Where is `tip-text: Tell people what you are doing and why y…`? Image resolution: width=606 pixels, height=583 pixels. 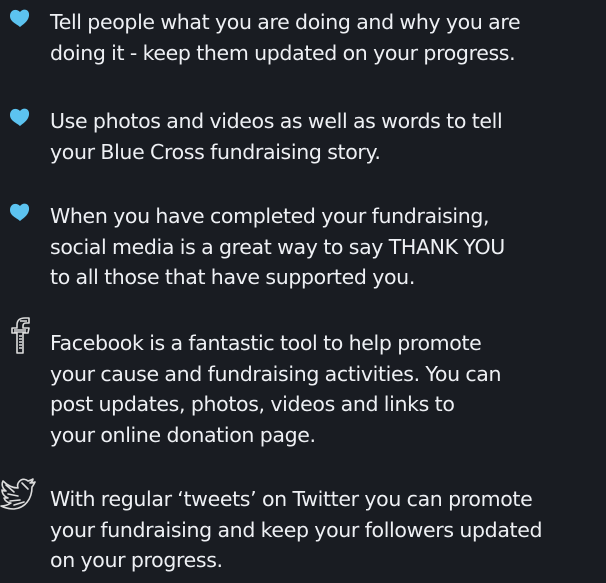
tip-text: Tell people what you are doing and why y… is located at coordinates (285, 37).